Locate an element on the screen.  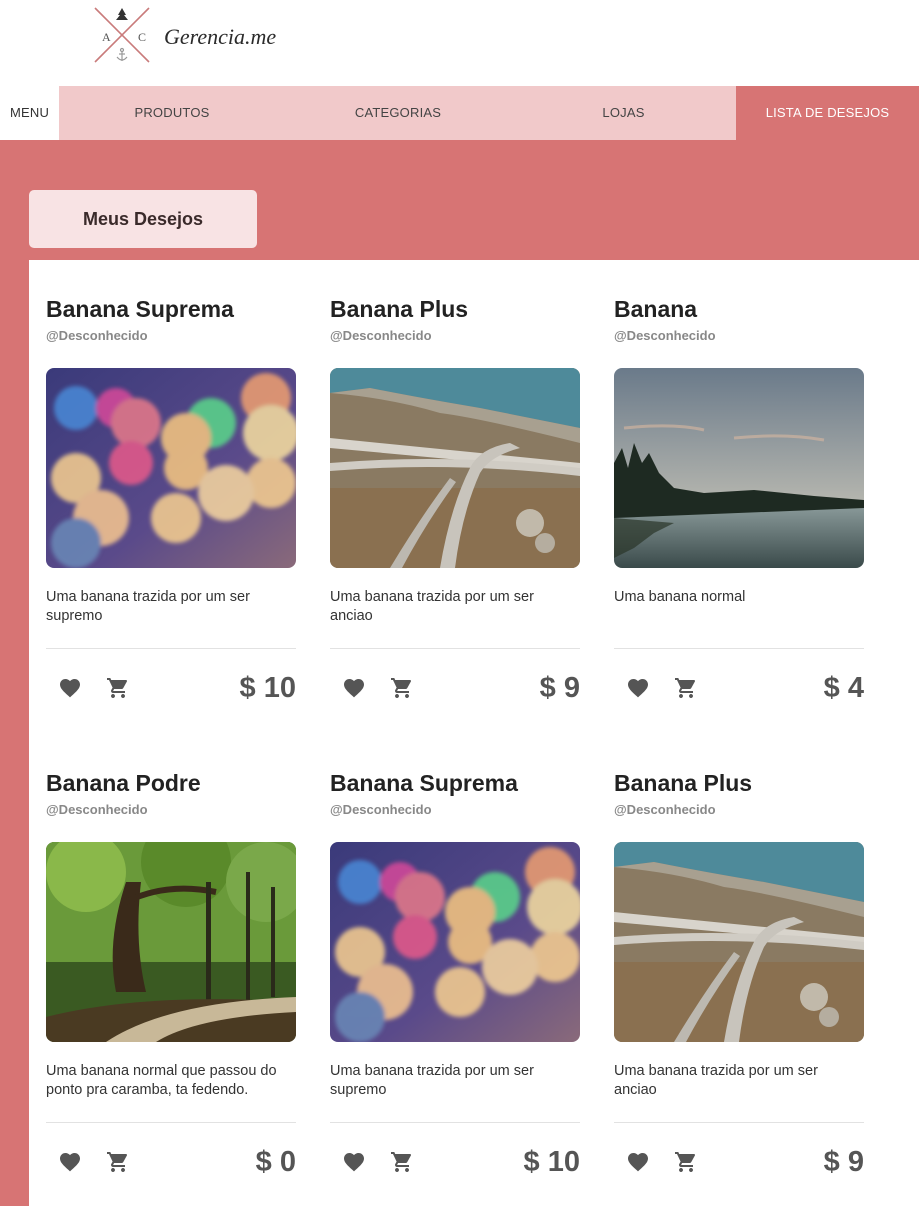
nav-item-lista-de-desejos: LISTA DE DESEJOS is located at coordinates (827, 113).